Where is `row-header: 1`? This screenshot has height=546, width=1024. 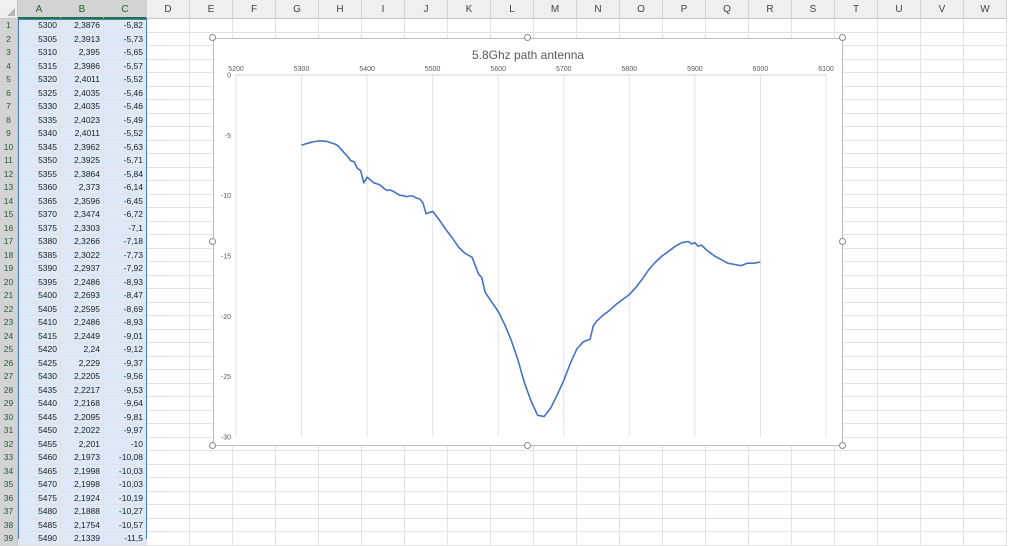 row-header: 1 is located at coordinates (9, 26).